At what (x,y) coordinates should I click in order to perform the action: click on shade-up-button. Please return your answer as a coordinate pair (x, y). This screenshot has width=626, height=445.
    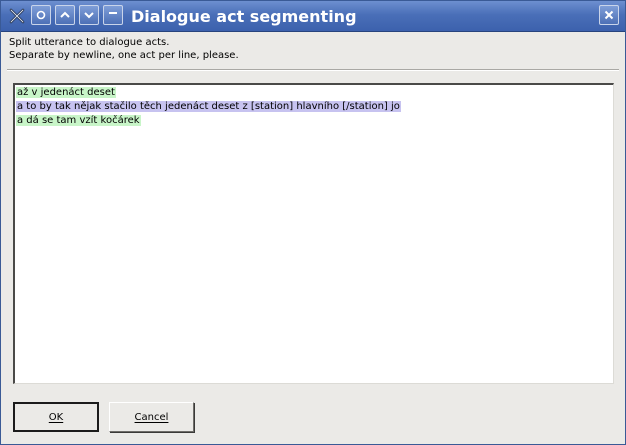
    Looking at the image, I should click on (65, 15).